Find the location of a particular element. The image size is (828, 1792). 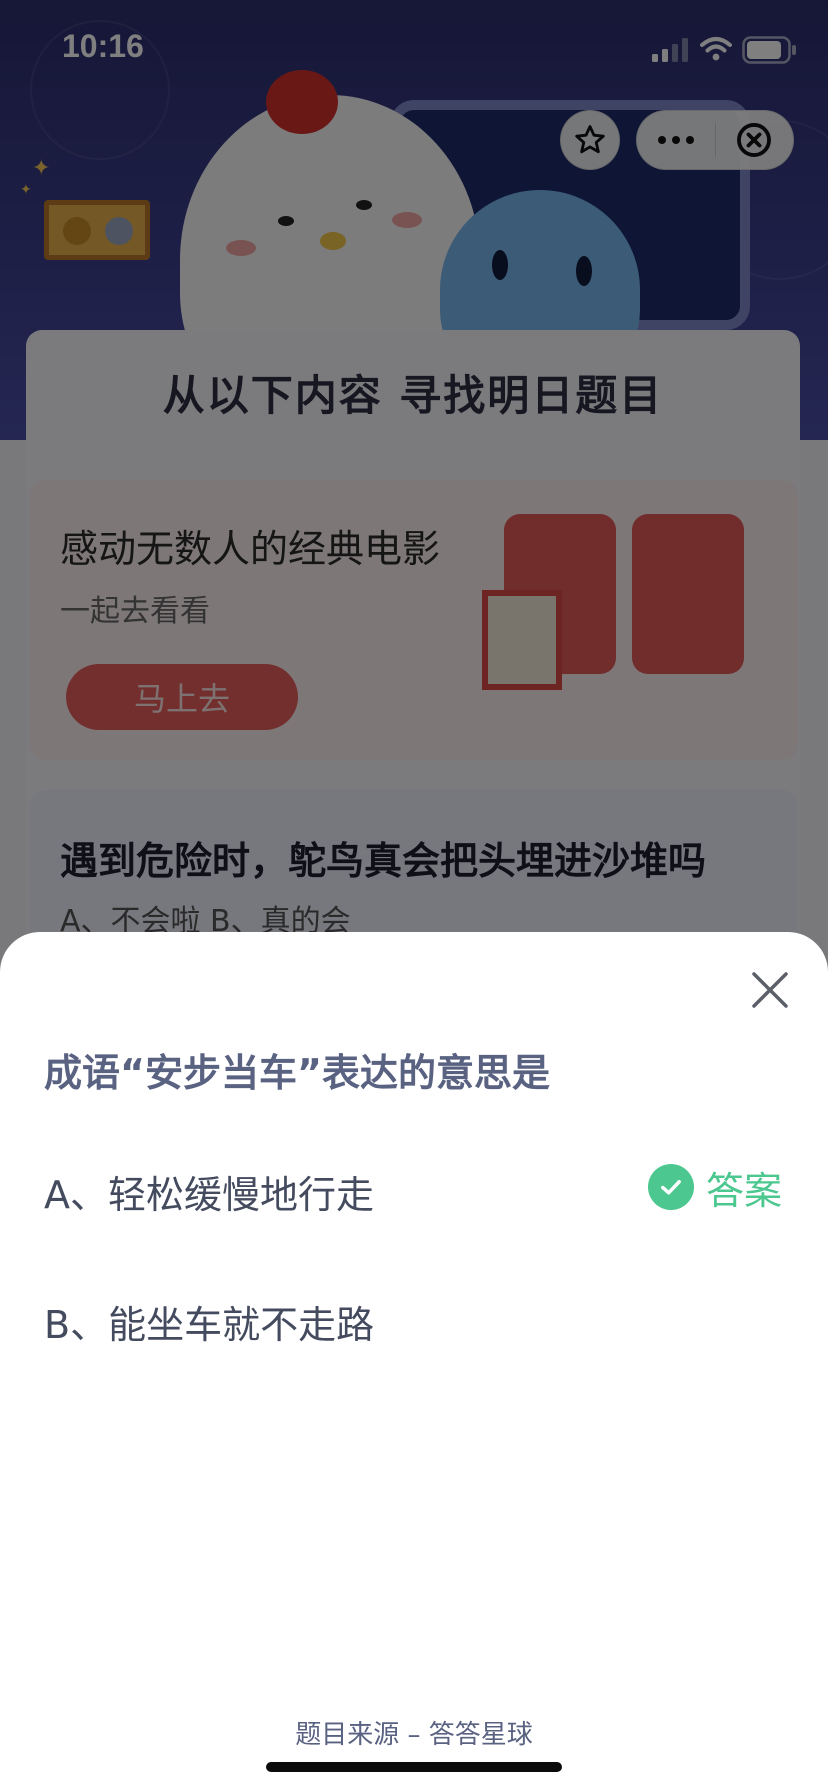

home-indicator is located at coordinates (414, 1767).